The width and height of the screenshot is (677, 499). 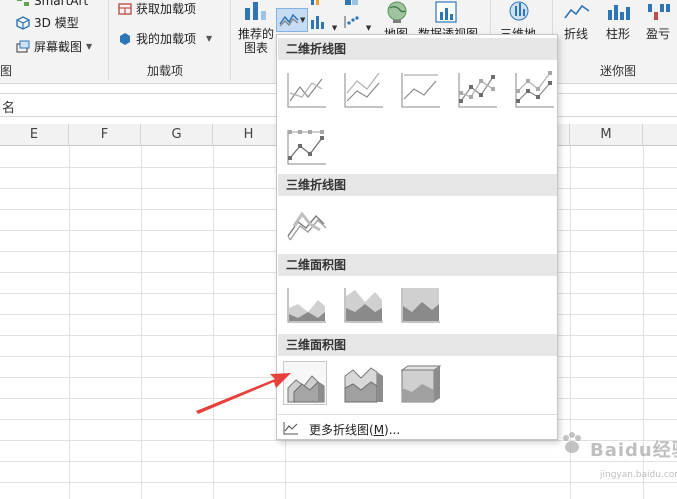 I want to click on sparkline-line-icon, so click(x=577, y=13).